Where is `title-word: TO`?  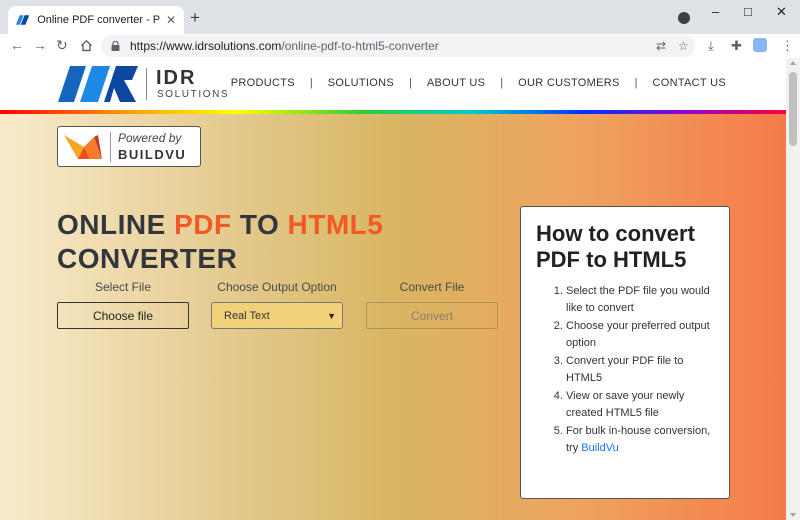
title-word: TO is located at coordinates (259, 224).